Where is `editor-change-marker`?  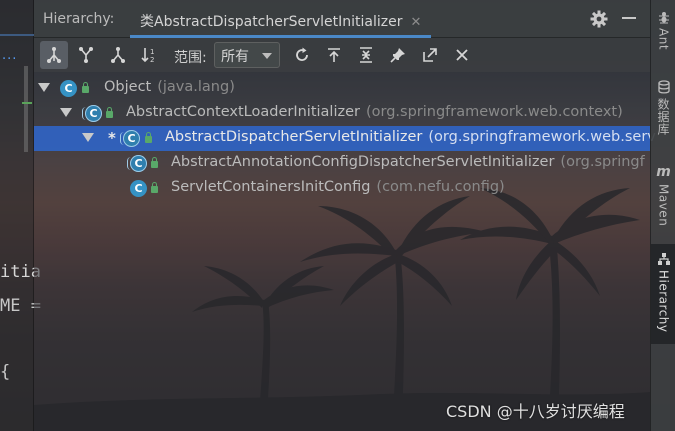 editor-change-marker is located at coordinates (27, 103).